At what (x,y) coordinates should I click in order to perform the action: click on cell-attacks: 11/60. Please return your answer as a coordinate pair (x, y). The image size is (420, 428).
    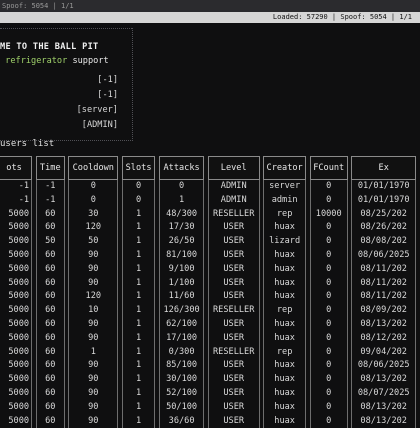
    Looking at the image, I should click on (182, 297).